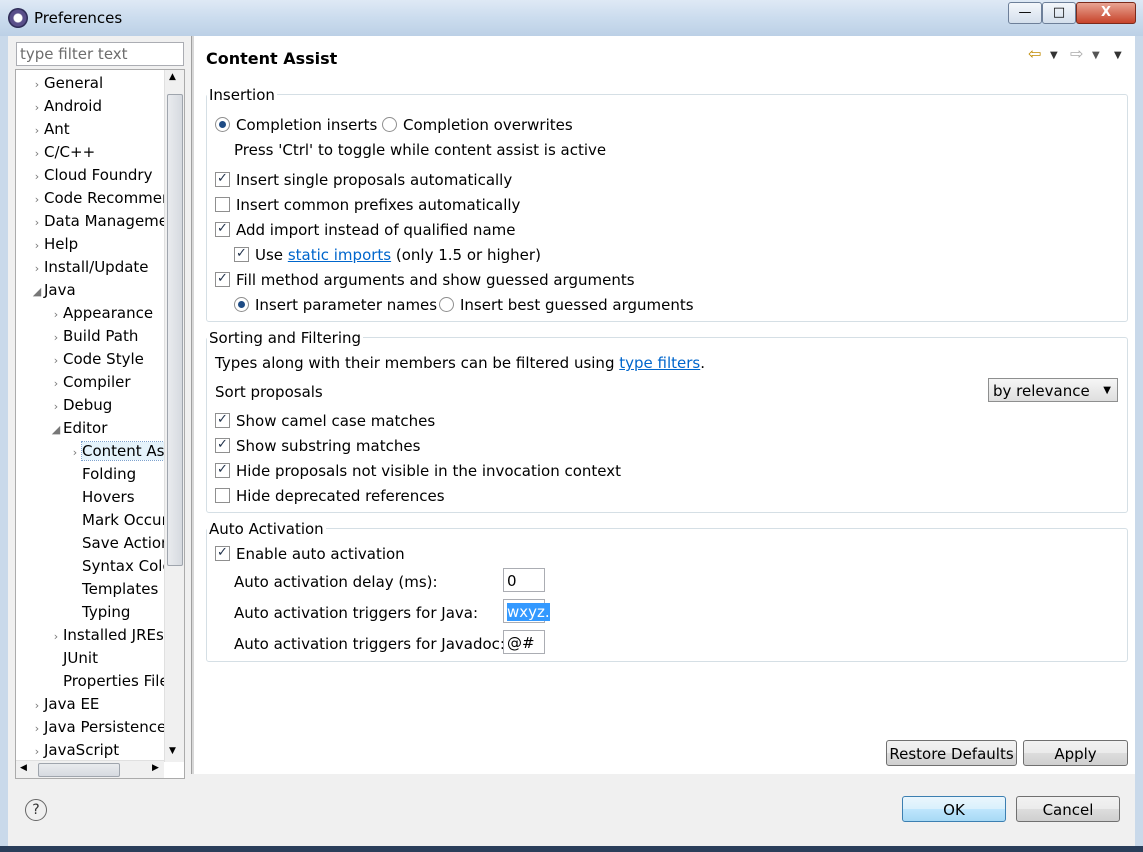 The height and width of the screenshot is (852, 1143). Describe the element at coordinates (330, 496) in the screenshot. I see `hide-deprecated-checkbox: Hide deprecated references` at that location.